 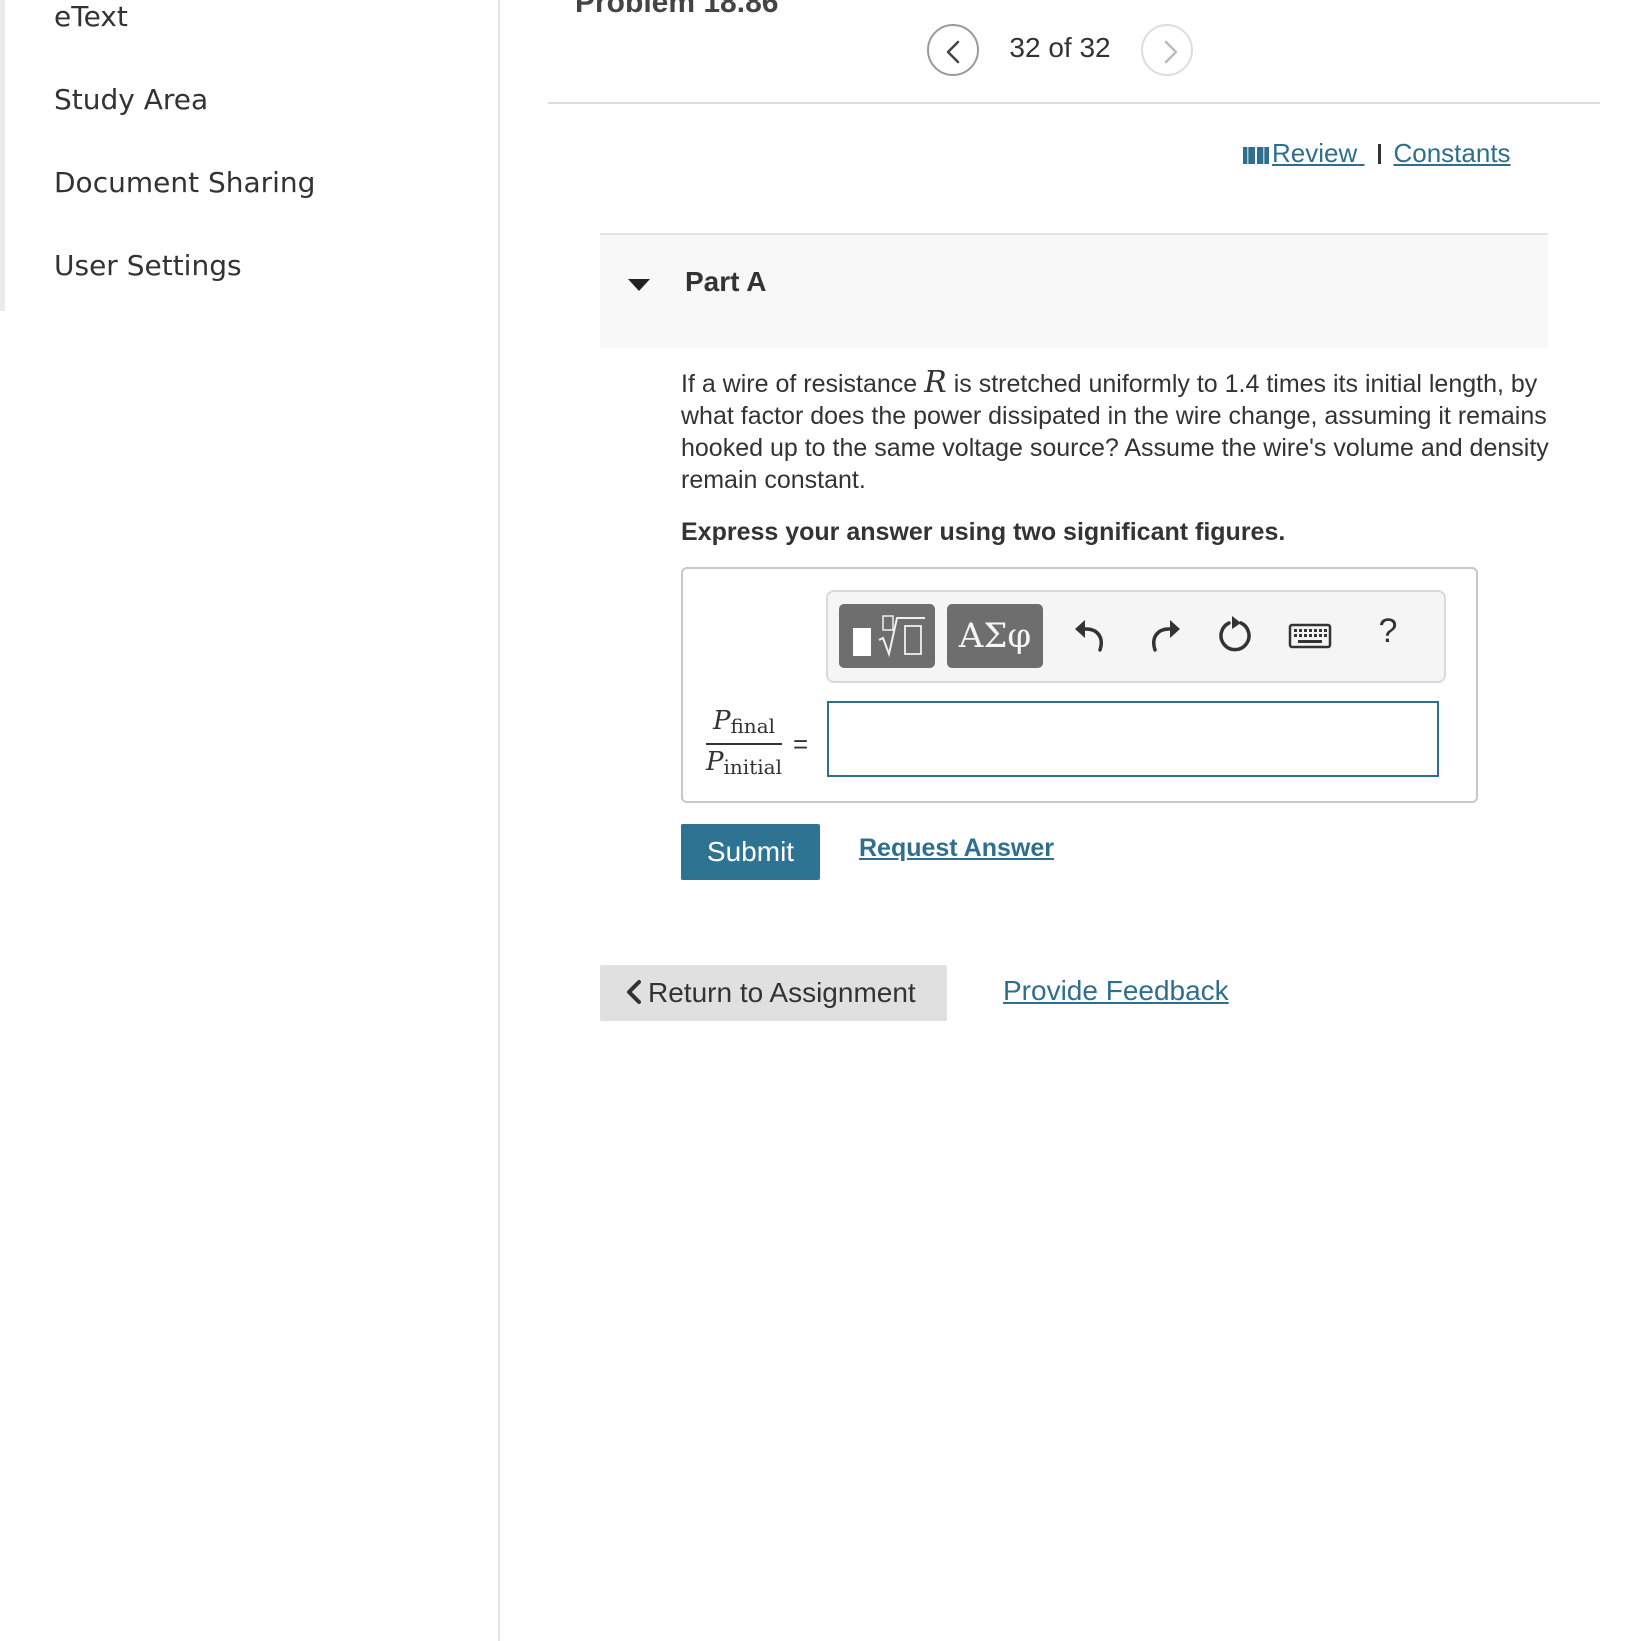 I want to click on equals-sign: =, so click(x=801, y=744).